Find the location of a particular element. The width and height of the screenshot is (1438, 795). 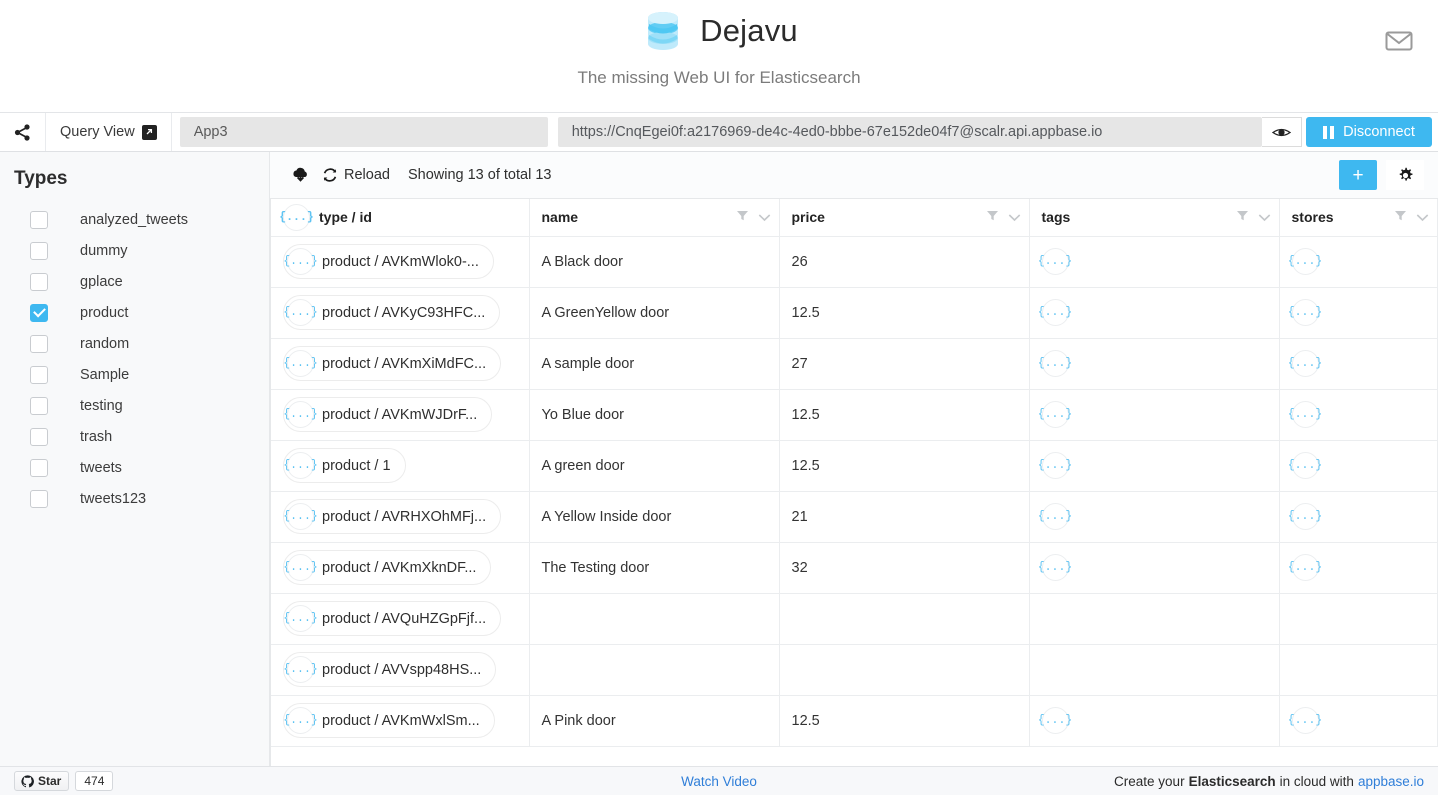

watch-video-link: Watch Video is located at coordinates (719, 781).